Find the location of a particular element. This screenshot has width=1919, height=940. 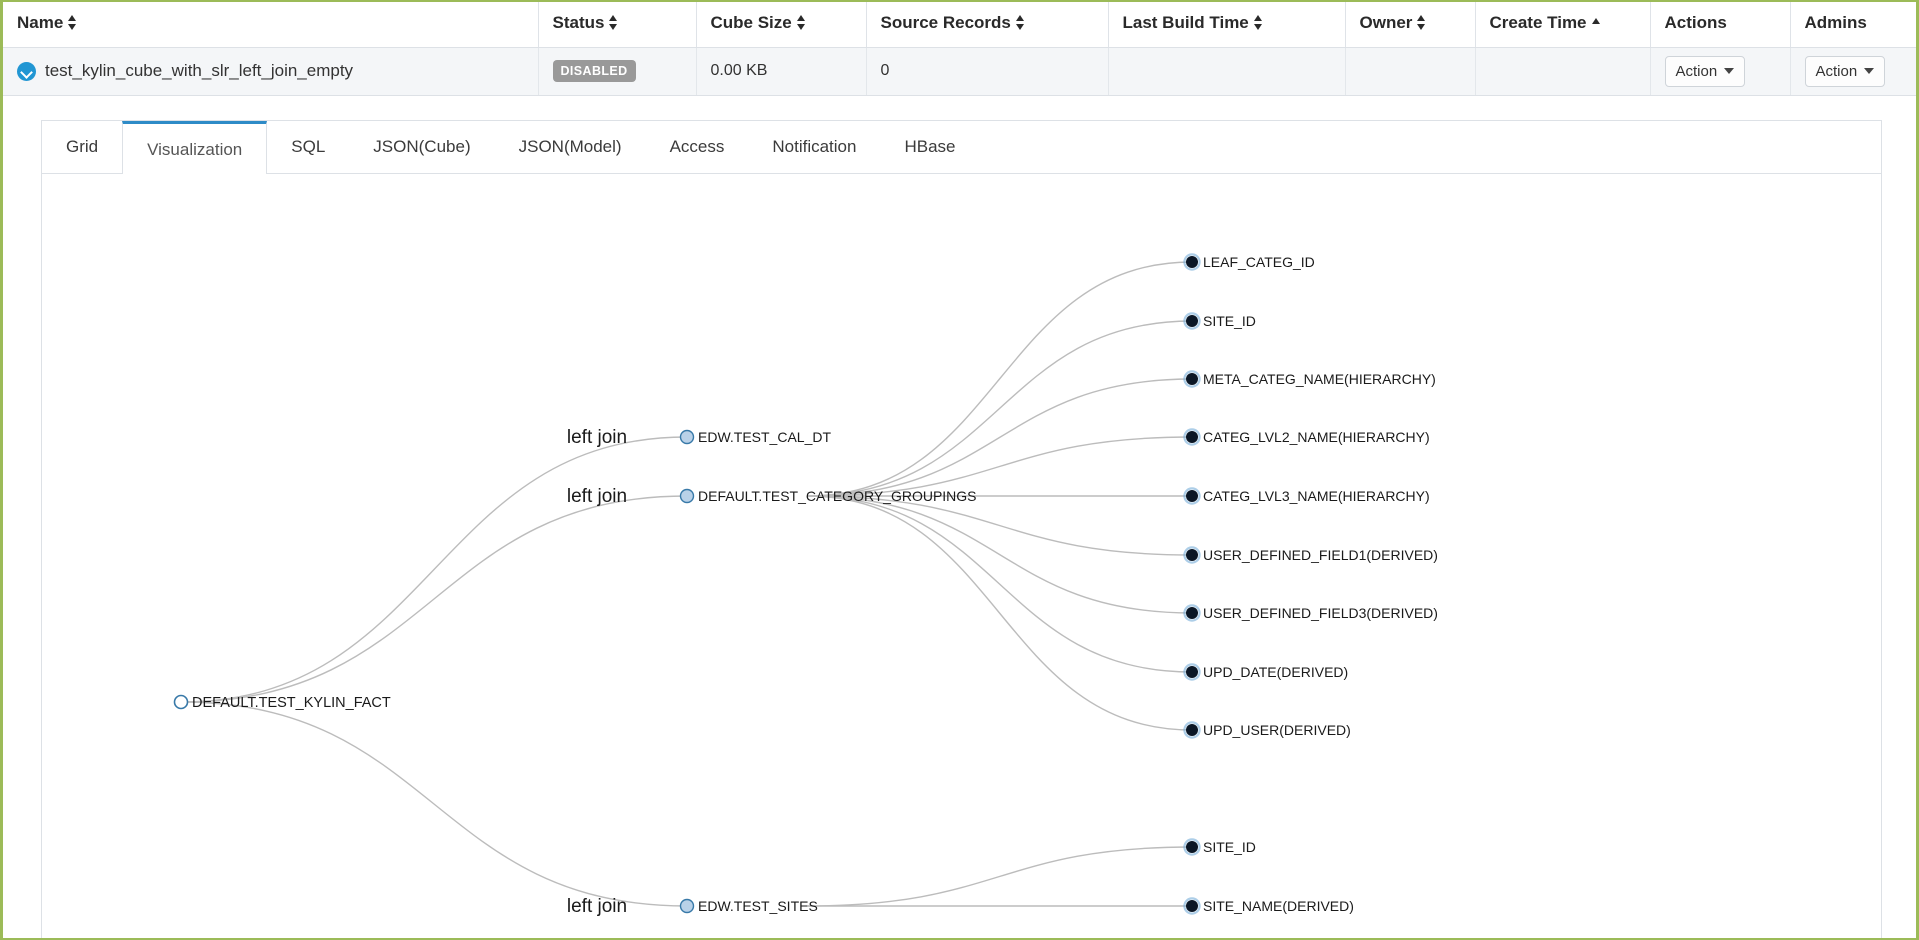

column-header-admins: Admins is located at coordinates (1853, 25).